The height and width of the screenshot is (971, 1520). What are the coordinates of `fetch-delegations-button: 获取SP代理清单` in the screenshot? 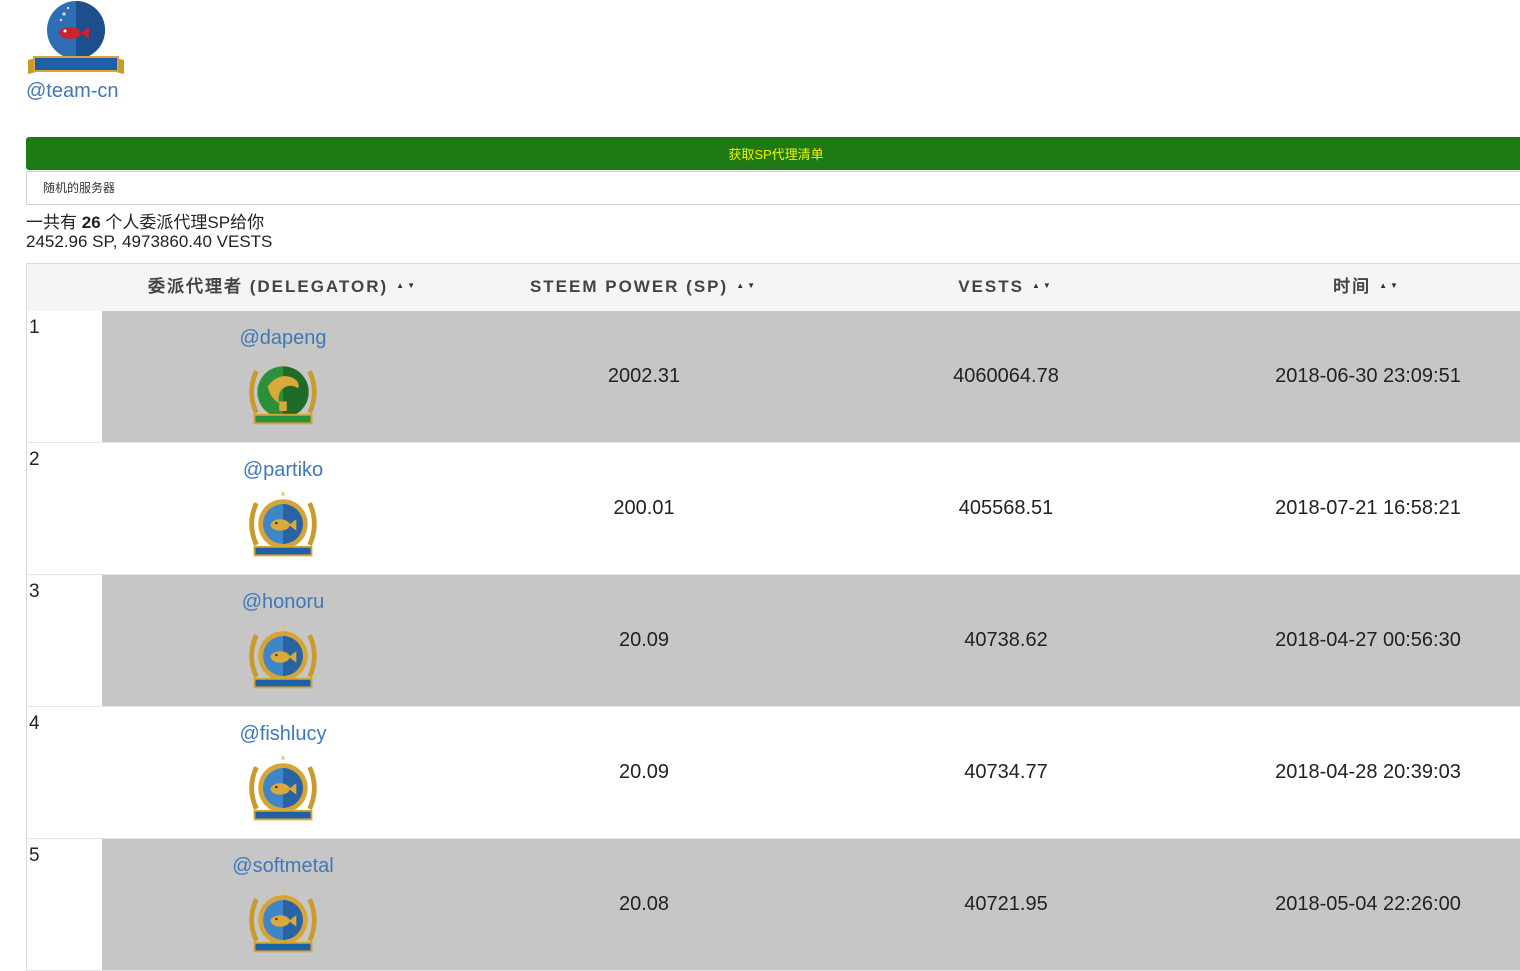 It's located at (773, 153).